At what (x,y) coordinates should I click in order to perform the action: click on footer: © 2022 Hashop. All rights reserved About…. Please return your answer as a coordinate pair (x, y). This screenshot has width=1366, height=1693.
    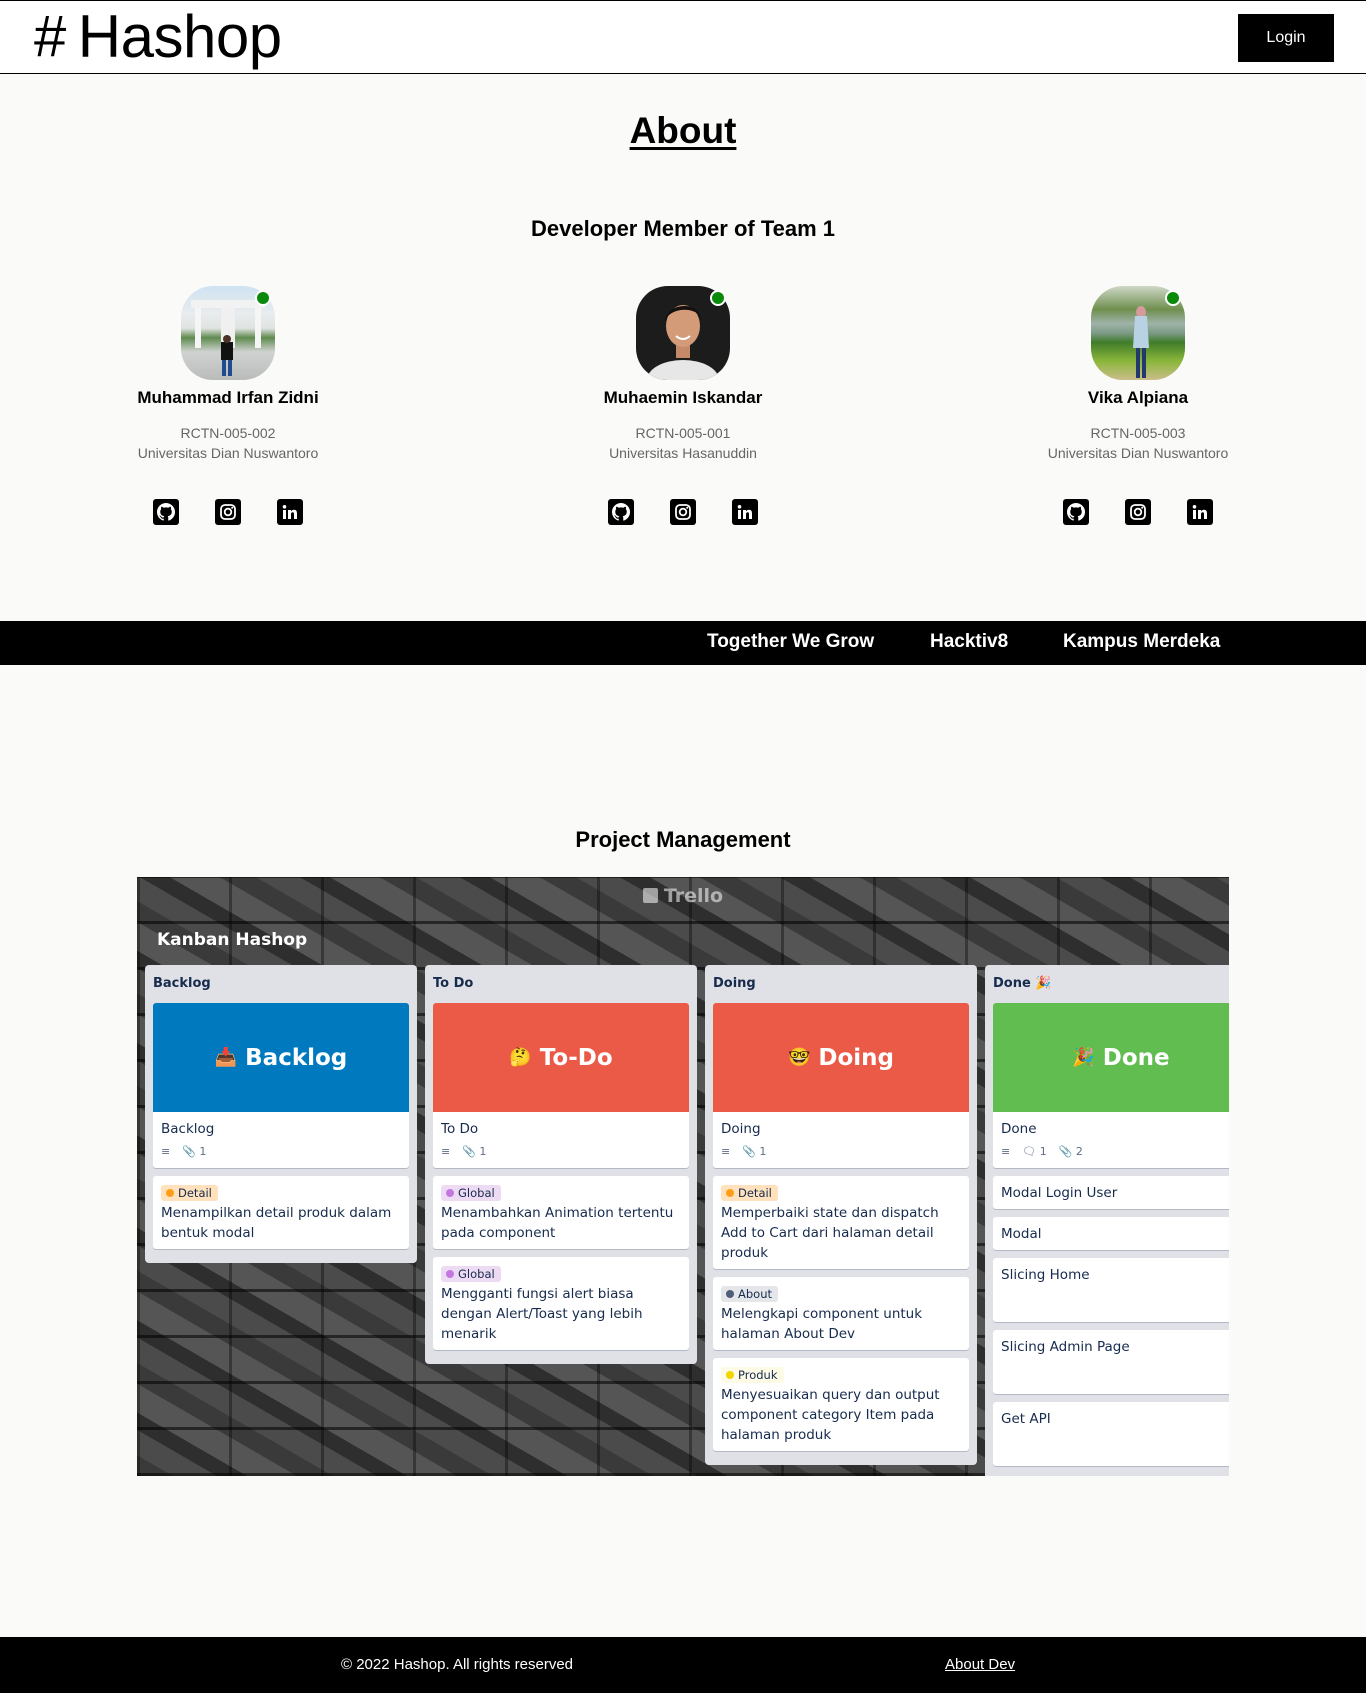
    Looking at the image, I should click on (683, 1665).